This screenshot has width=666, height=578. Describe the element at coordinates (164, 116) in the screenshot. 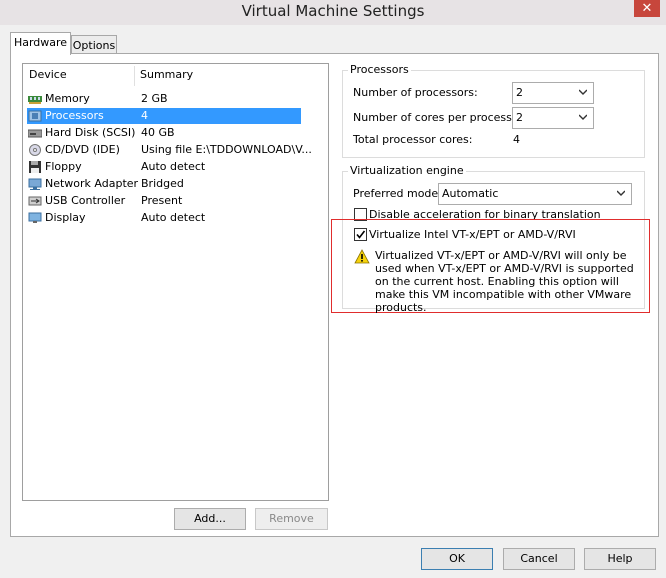

I see `device-row-processors: Processors 4` at that location.